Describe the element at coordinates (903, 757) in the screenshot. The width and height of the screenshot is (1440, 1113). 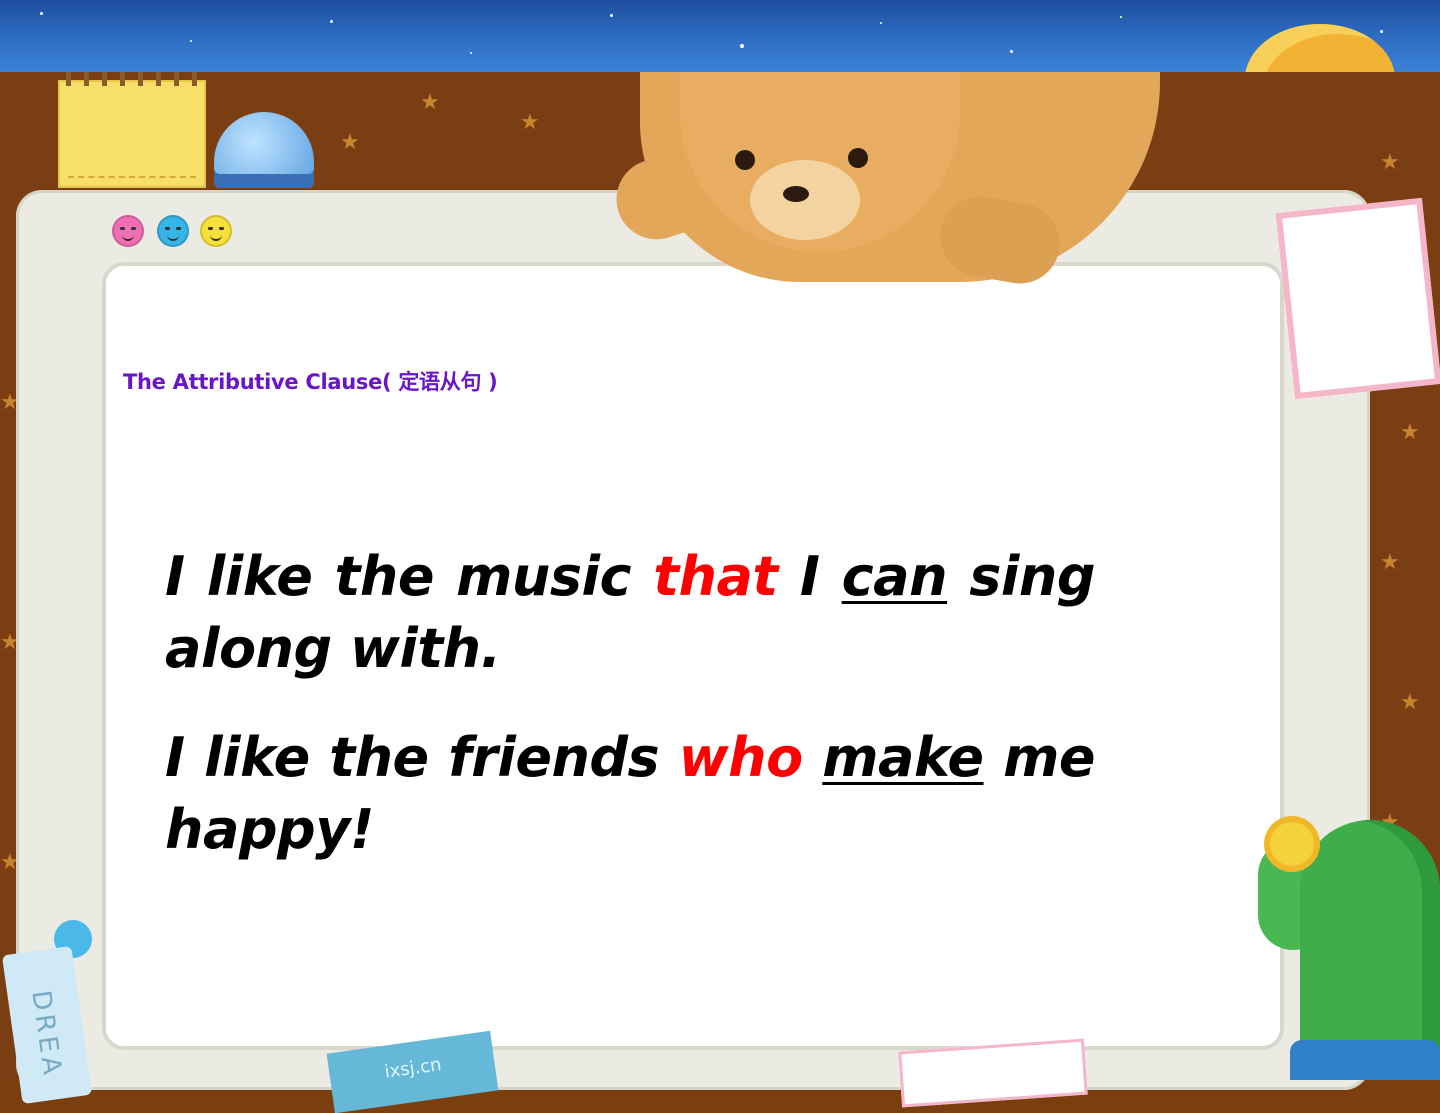
I see `underlined-verb: make` at that location.